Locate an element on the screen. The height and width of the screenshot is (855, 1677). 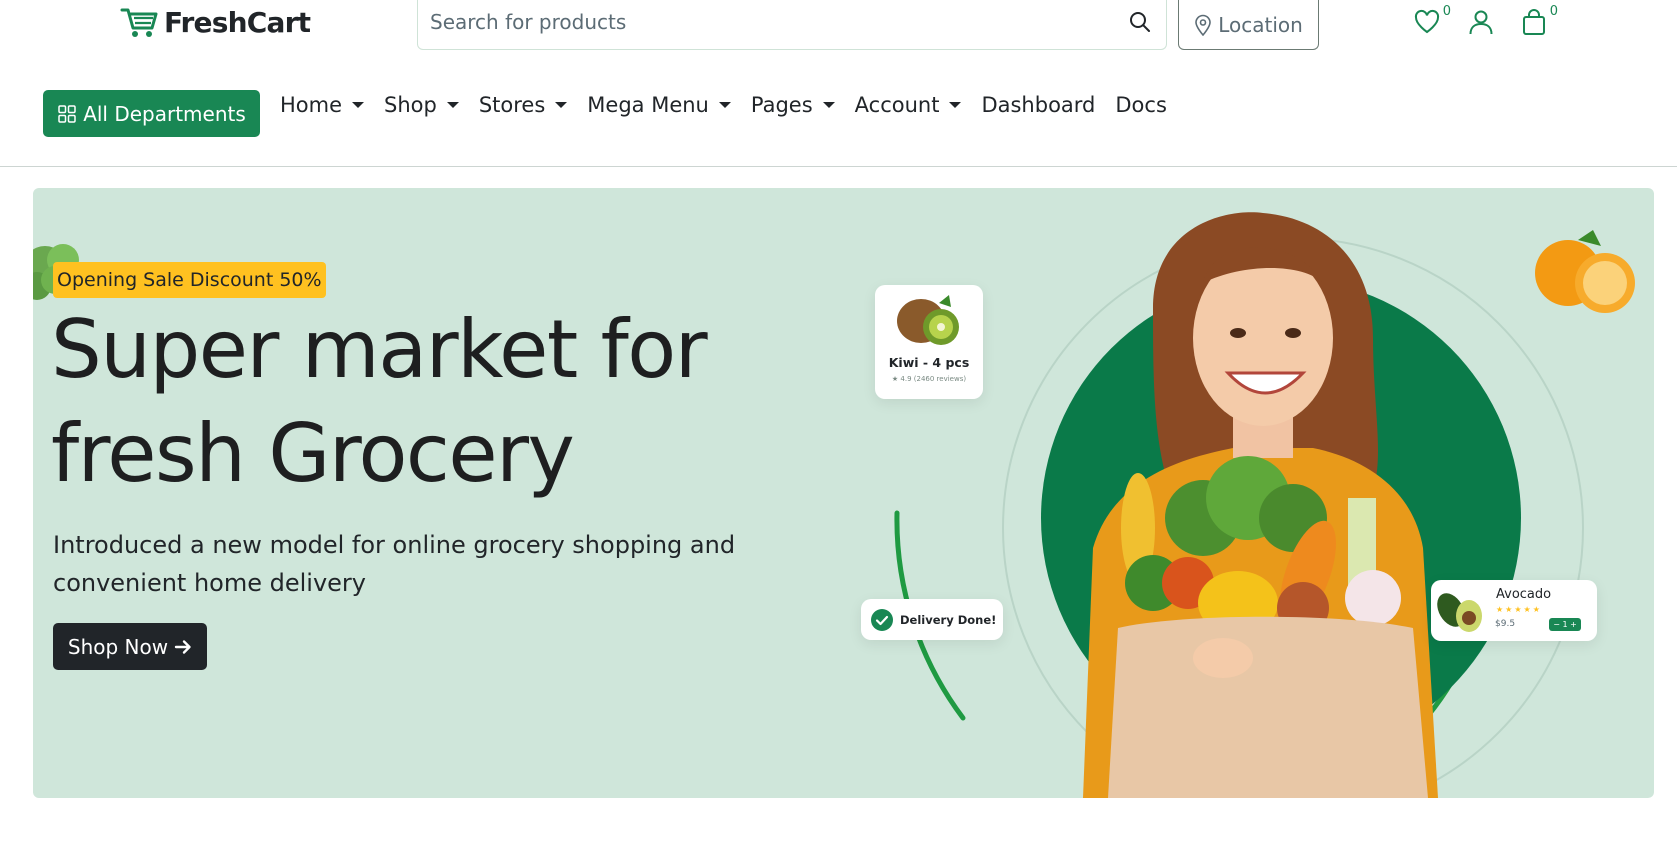
cart-logo-icon is located at coordinates (139, 22).